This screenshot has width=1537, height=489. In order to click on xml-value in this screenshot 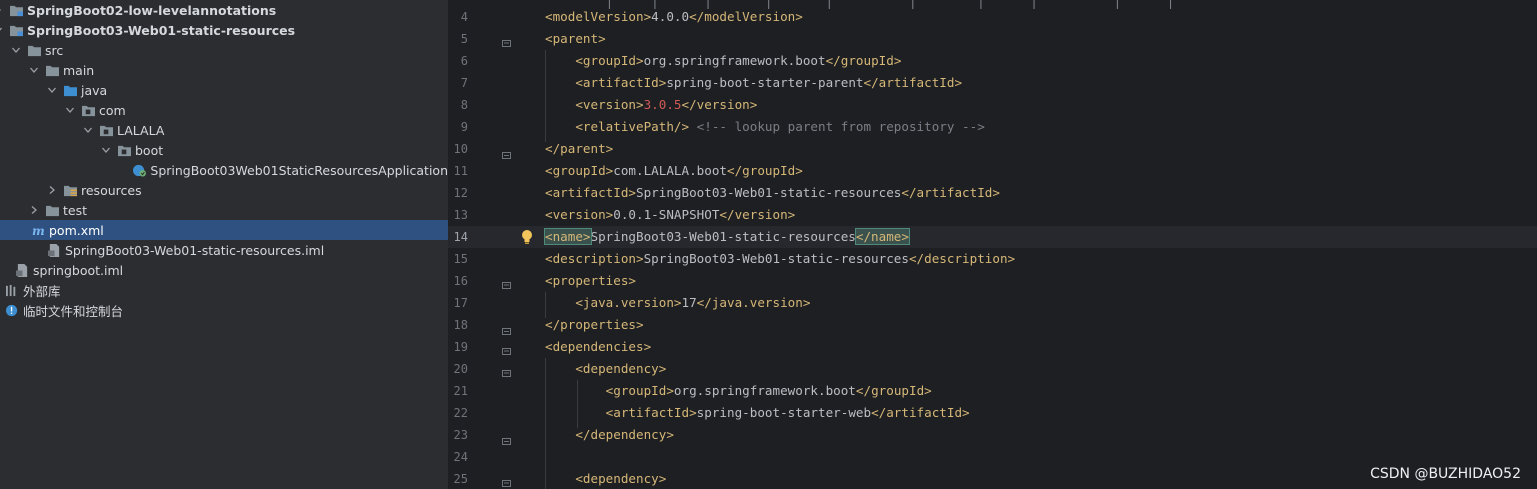, I will do `click(560, 368)`.